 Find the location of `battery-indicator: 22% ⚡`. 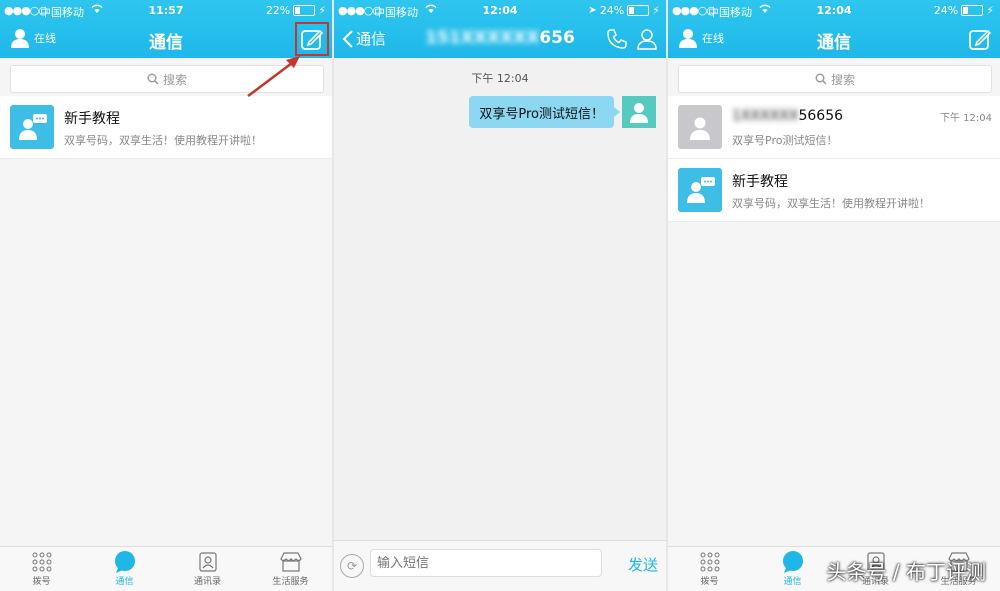

battery-indicator: 22% ⚡ is located at coordinates (296, 10).